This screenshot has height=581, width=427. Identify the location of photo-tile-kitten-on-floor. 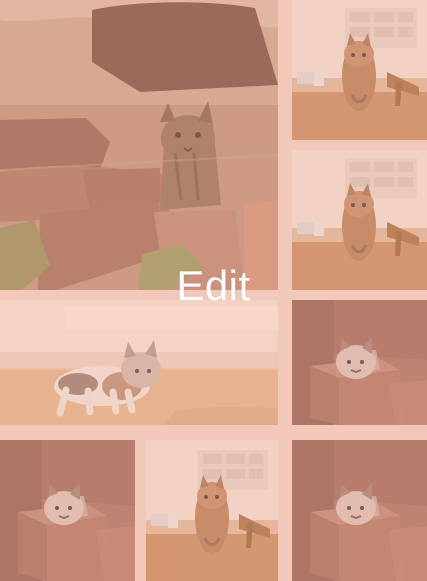
(139, 362).